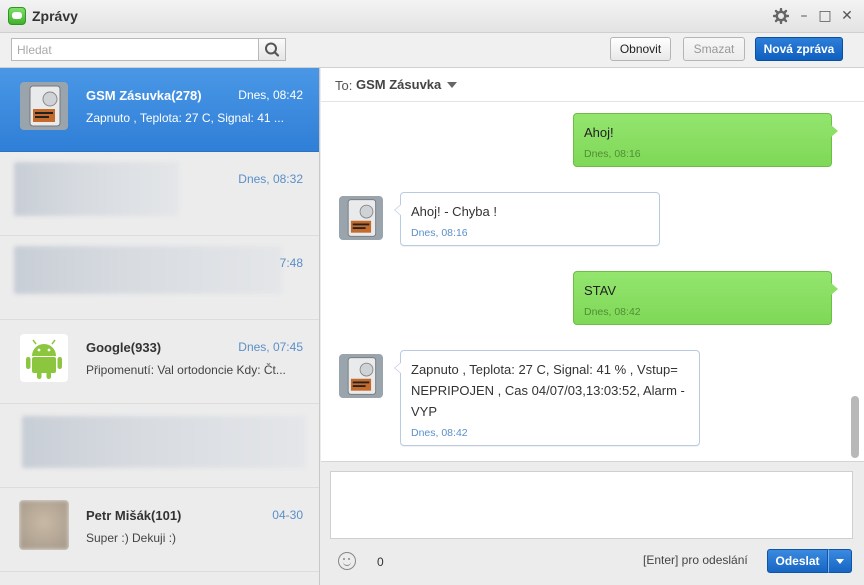 Image resolution: width=864 pixels, height=585 pixels. What do you see at coordinates (840, 561) in the screenshot?
I see `send-options-dropdown` at bounding box center [840, 561].